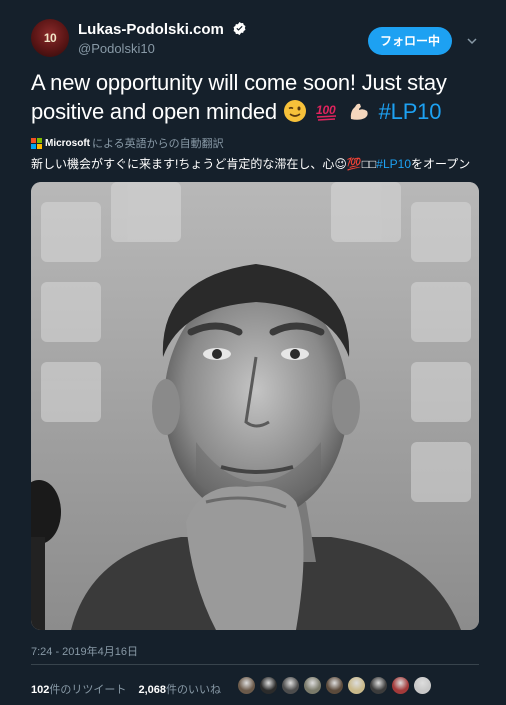 The image size is (506, 705). I want to click on following-button: フォロー中, so click(410, 41).